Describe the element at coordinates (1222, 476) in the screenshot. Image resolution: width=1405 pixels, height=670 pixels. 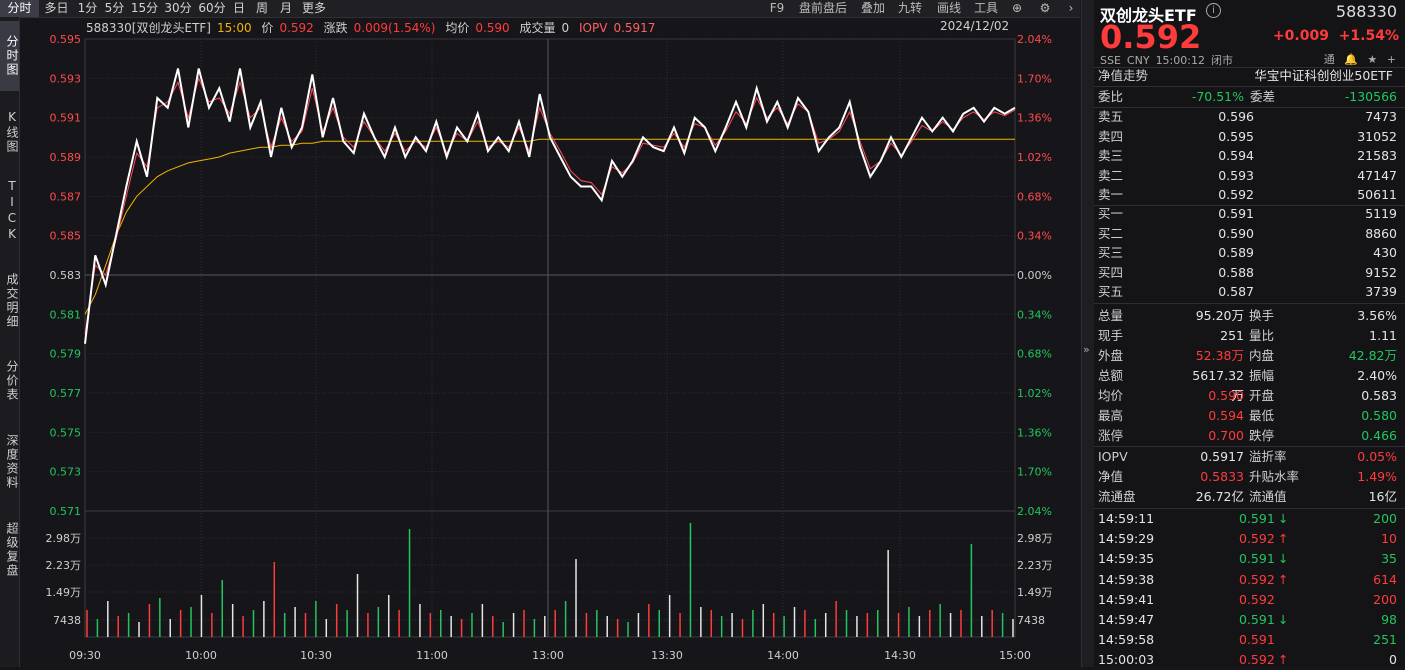
I see `fund-value: 0.5833` at that location.